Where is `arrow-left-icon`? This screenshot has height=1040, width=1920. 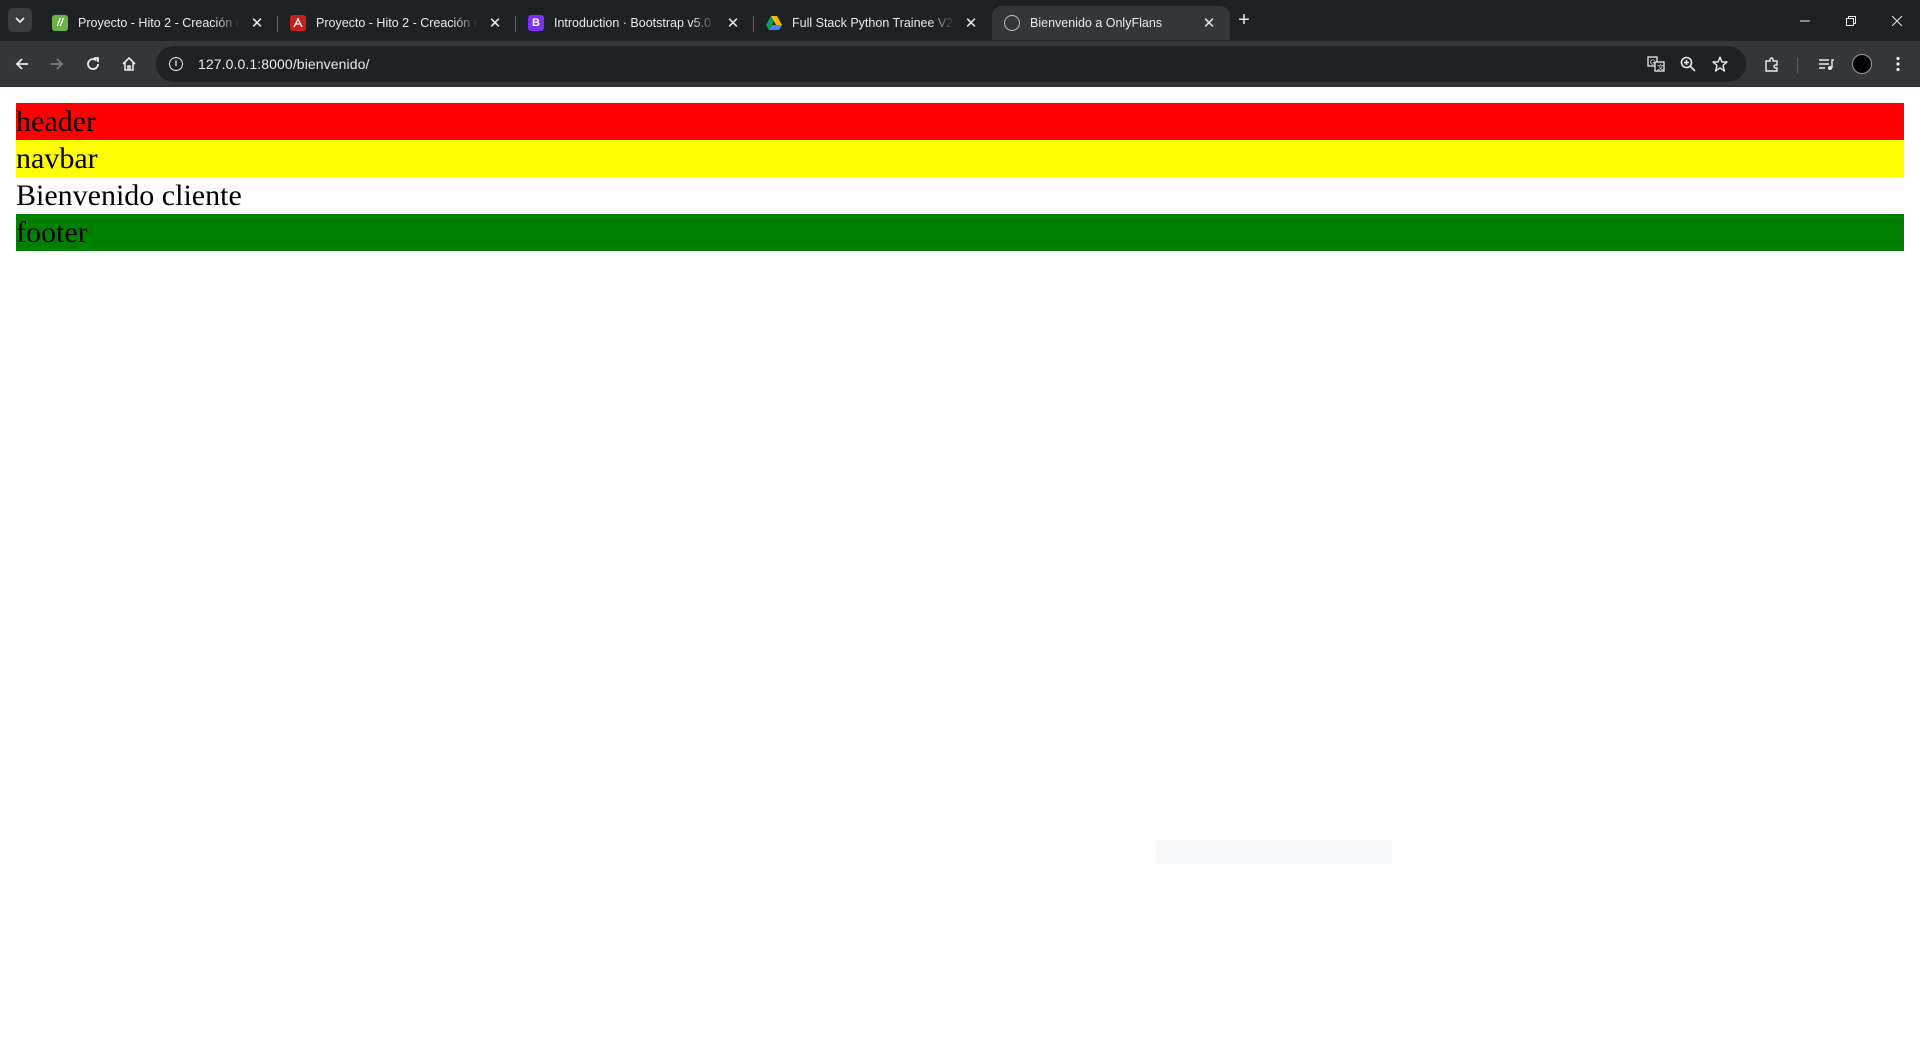
arrow-left-icon is located at coordinates (21, 64).